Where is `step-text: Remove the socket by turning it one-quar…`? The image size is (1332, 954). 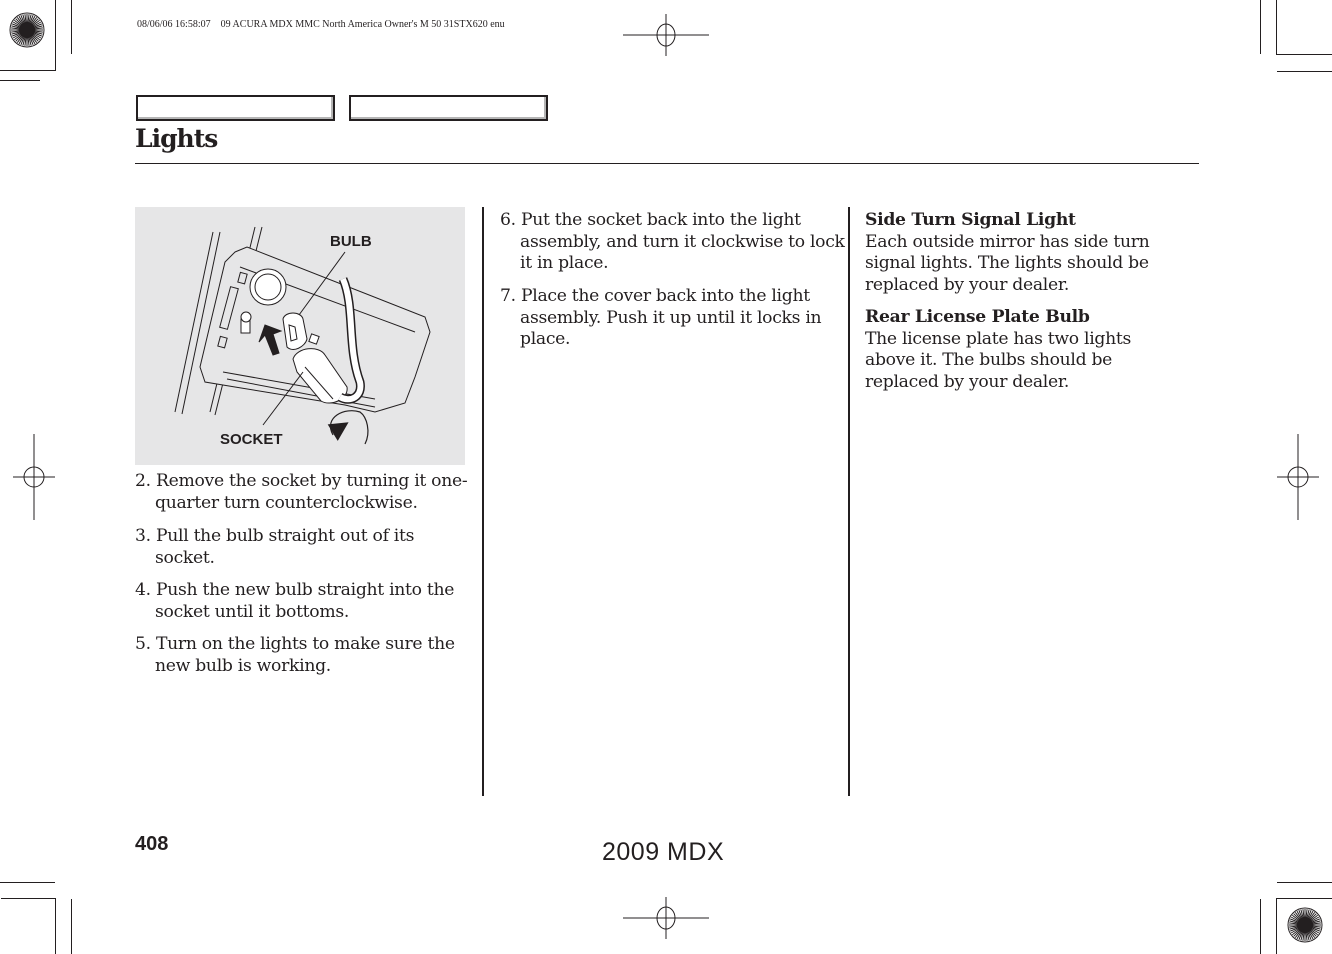
step-text: Remove the socket by turning it one-quar… is located at coordinates (311, 492).